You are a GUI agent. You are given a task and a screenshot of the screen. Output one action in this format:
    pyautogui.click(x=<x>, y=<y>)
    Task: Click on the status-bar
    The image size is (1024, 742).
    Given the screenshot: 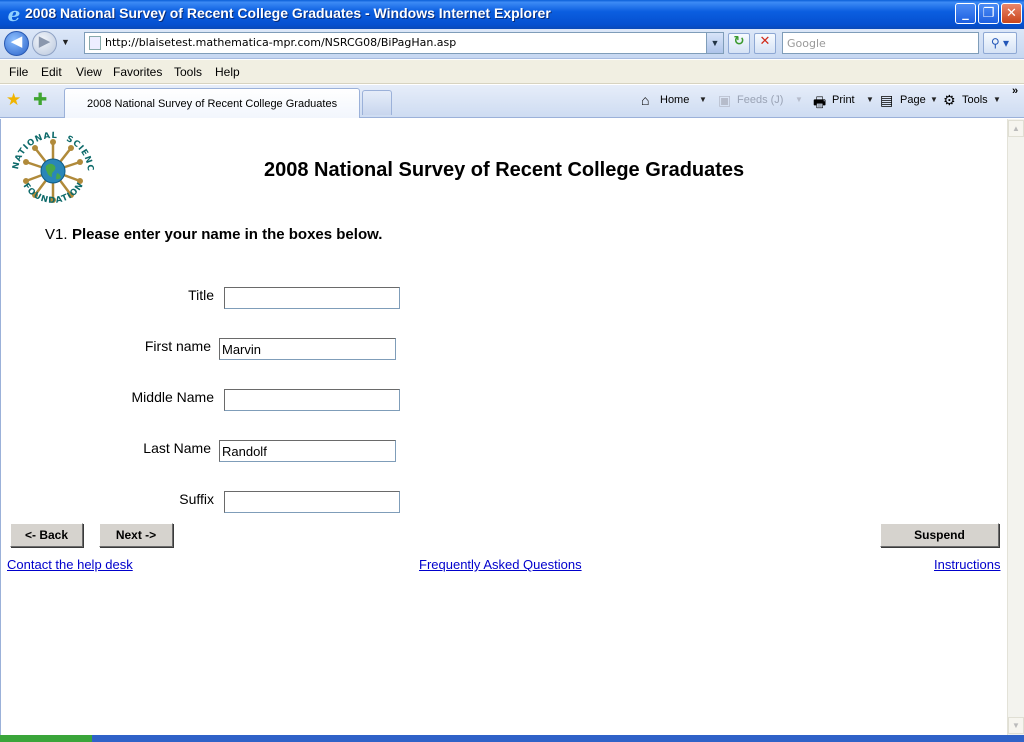 What is the action you would take?
    pyautogui.click(x=512, y=738)
    